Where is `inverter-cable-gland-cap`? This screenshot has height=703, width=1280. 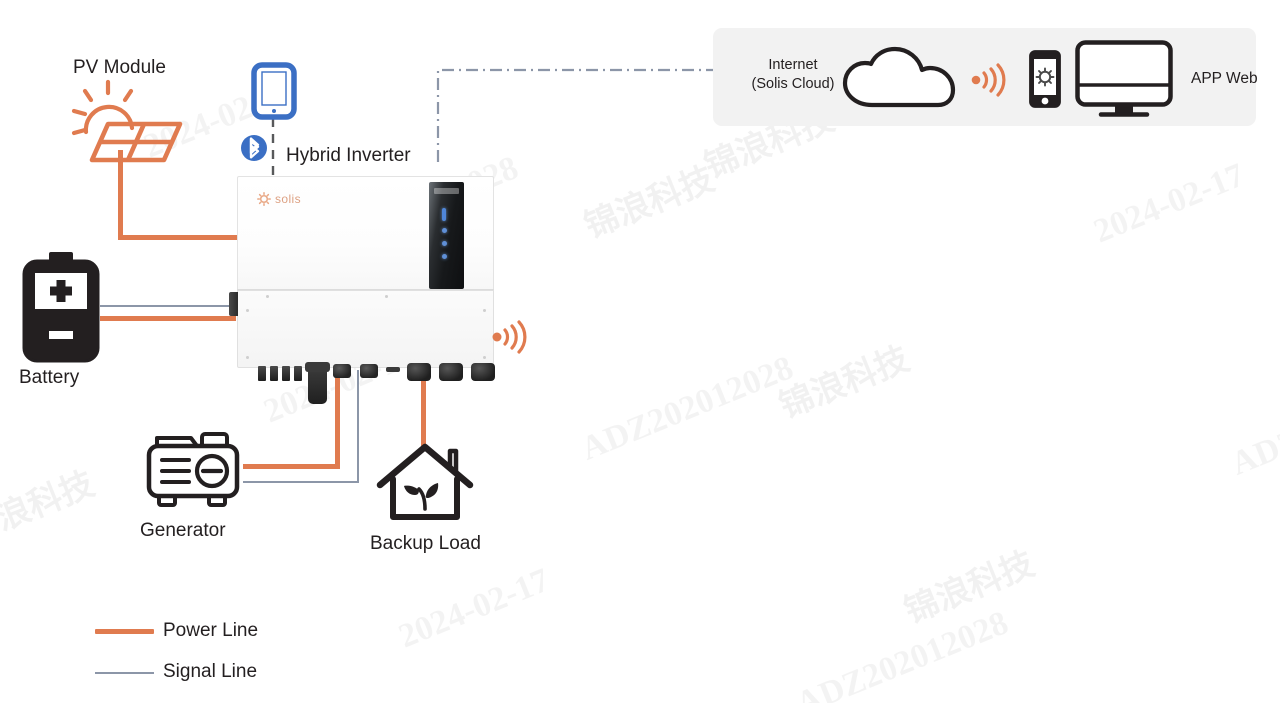 inverter-cable-gland-cap is located at coordinates (317, 367).